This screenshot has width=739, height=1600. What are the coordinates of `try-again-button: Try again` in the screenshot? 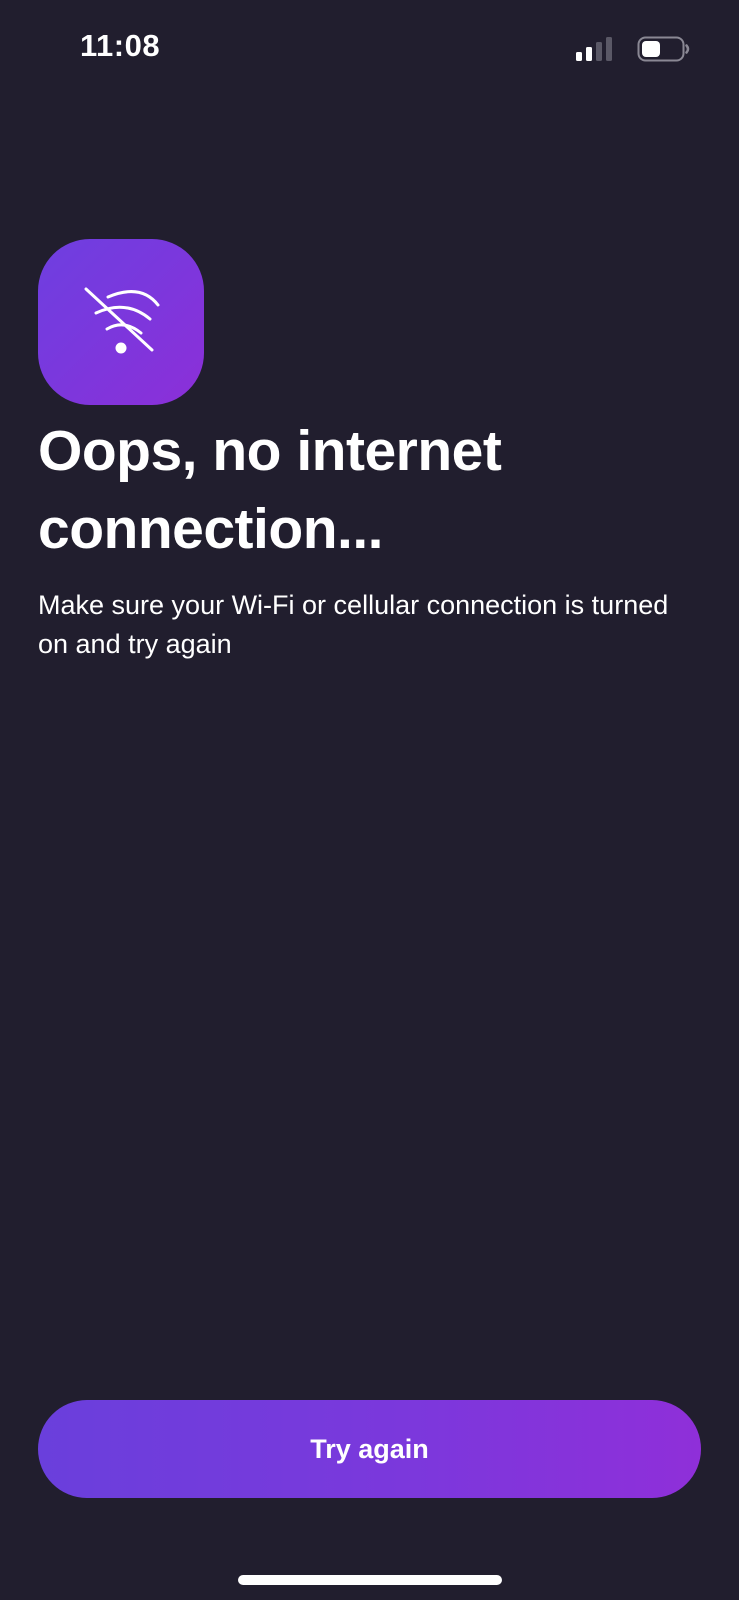 It's located at (369, 1449).